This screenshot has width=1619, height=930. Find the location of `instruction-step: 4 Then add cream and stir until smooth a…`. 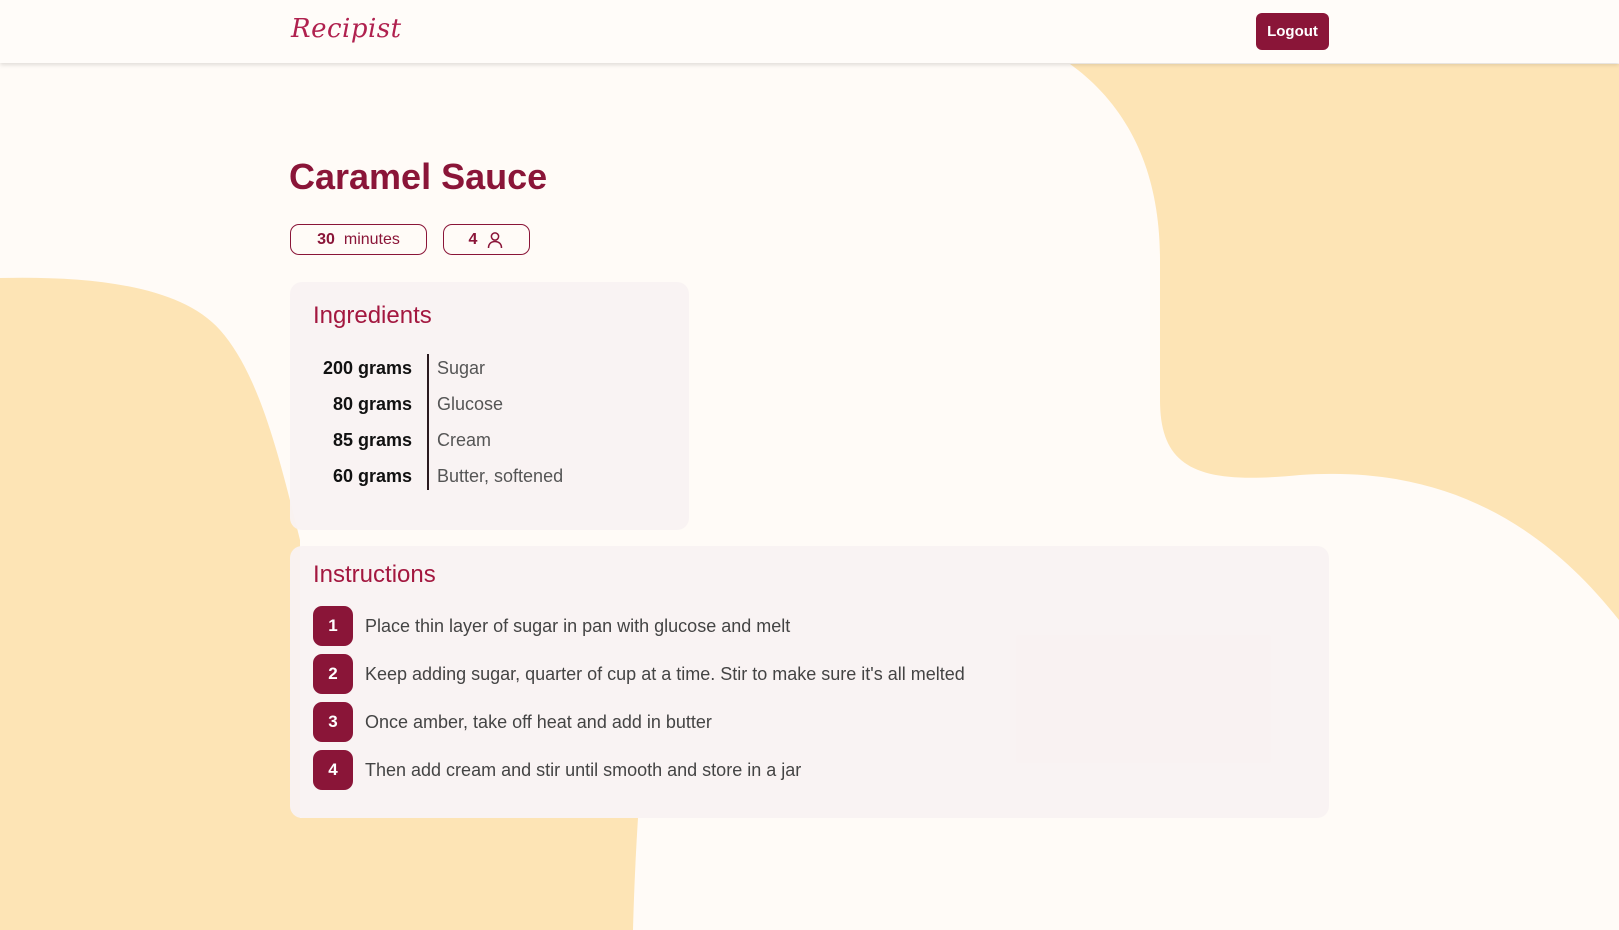

instruction-step: 4 Then add cream and stir until smooth a… is located at coordinates (808, 770).